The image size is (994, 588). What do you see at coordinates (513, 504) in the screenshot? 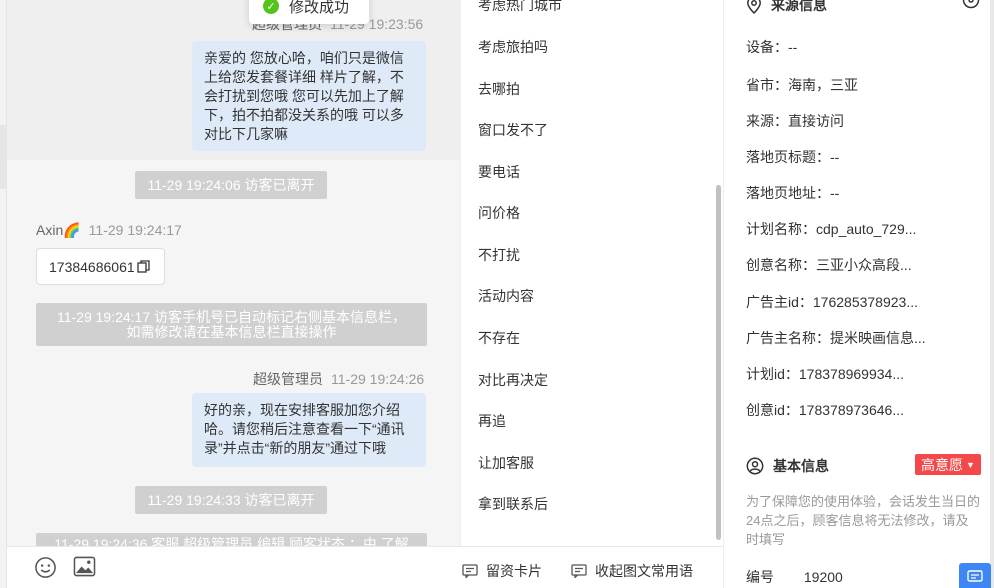
I see `phrase-item: 拿到联系后` at bounding box center [513, 504].